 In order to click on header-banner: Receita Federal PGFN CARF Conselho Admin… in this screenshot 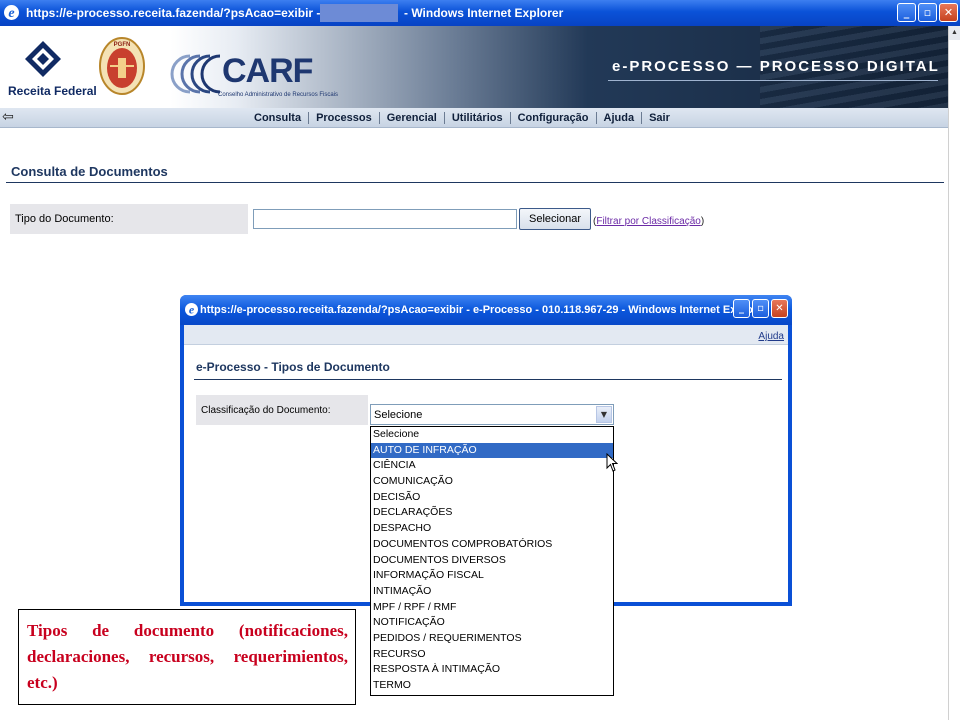, I will do `click(474, 67)`.